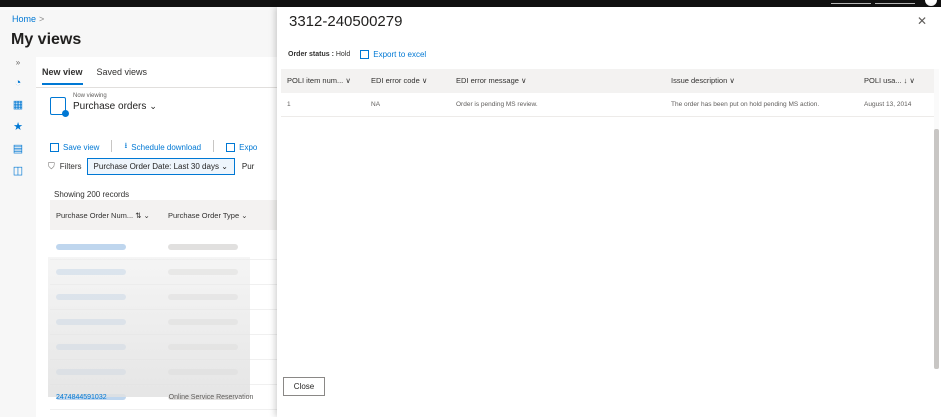  I want to click on page-title: My views, so click(46, 39).